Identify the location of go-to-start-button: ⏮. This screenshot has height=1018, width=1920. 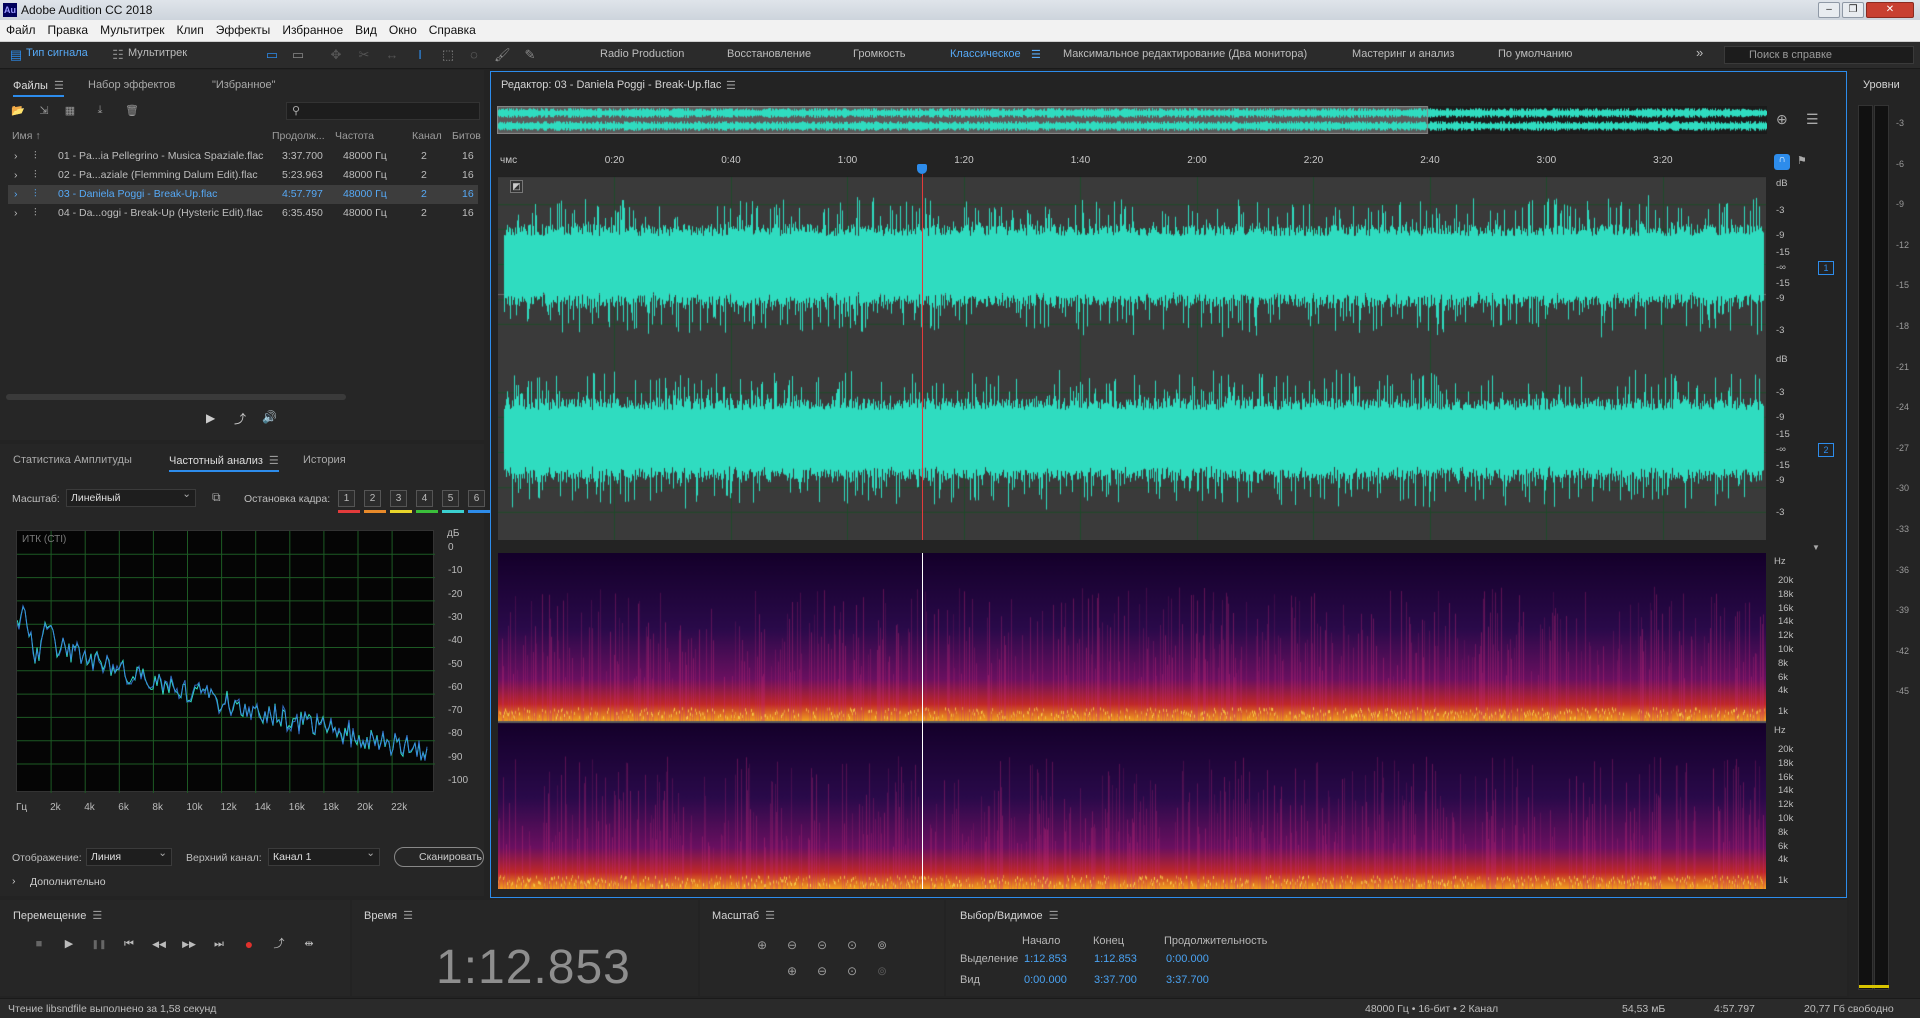
(129, 944).